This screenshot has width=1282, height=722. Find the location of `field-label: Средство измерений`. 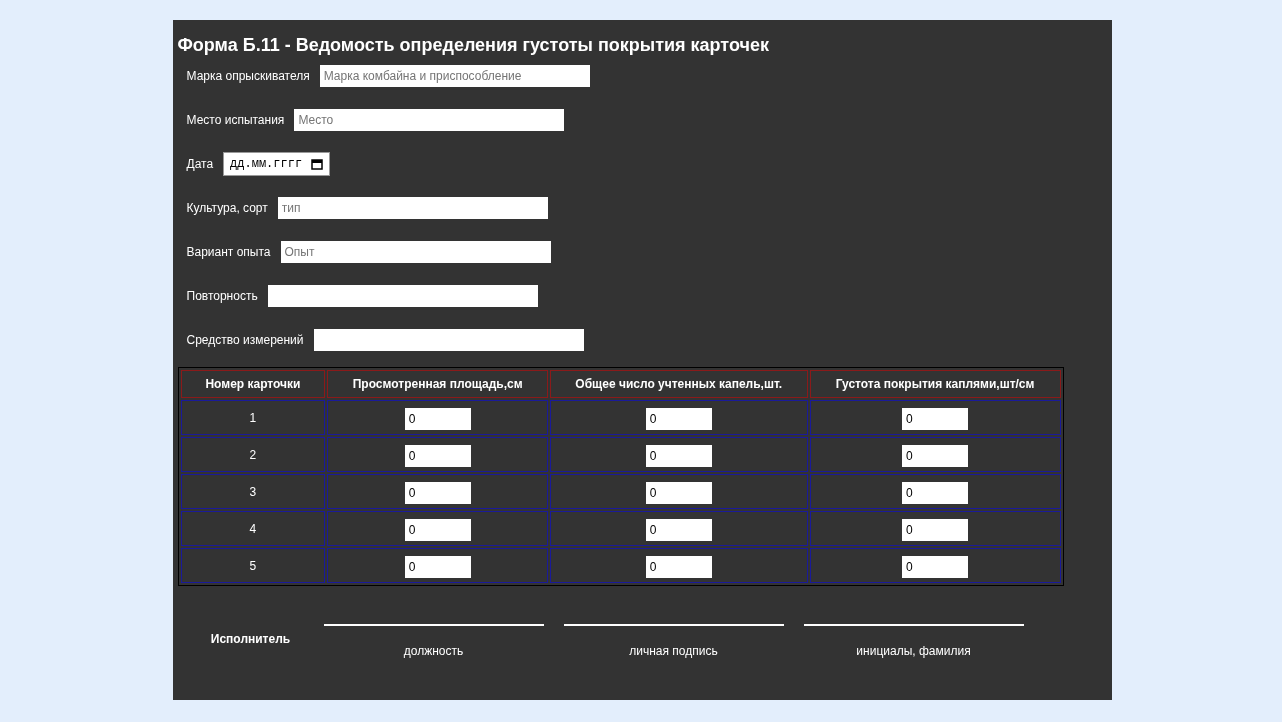

field-label: Средство измерений is located at coordinates (245, 340).